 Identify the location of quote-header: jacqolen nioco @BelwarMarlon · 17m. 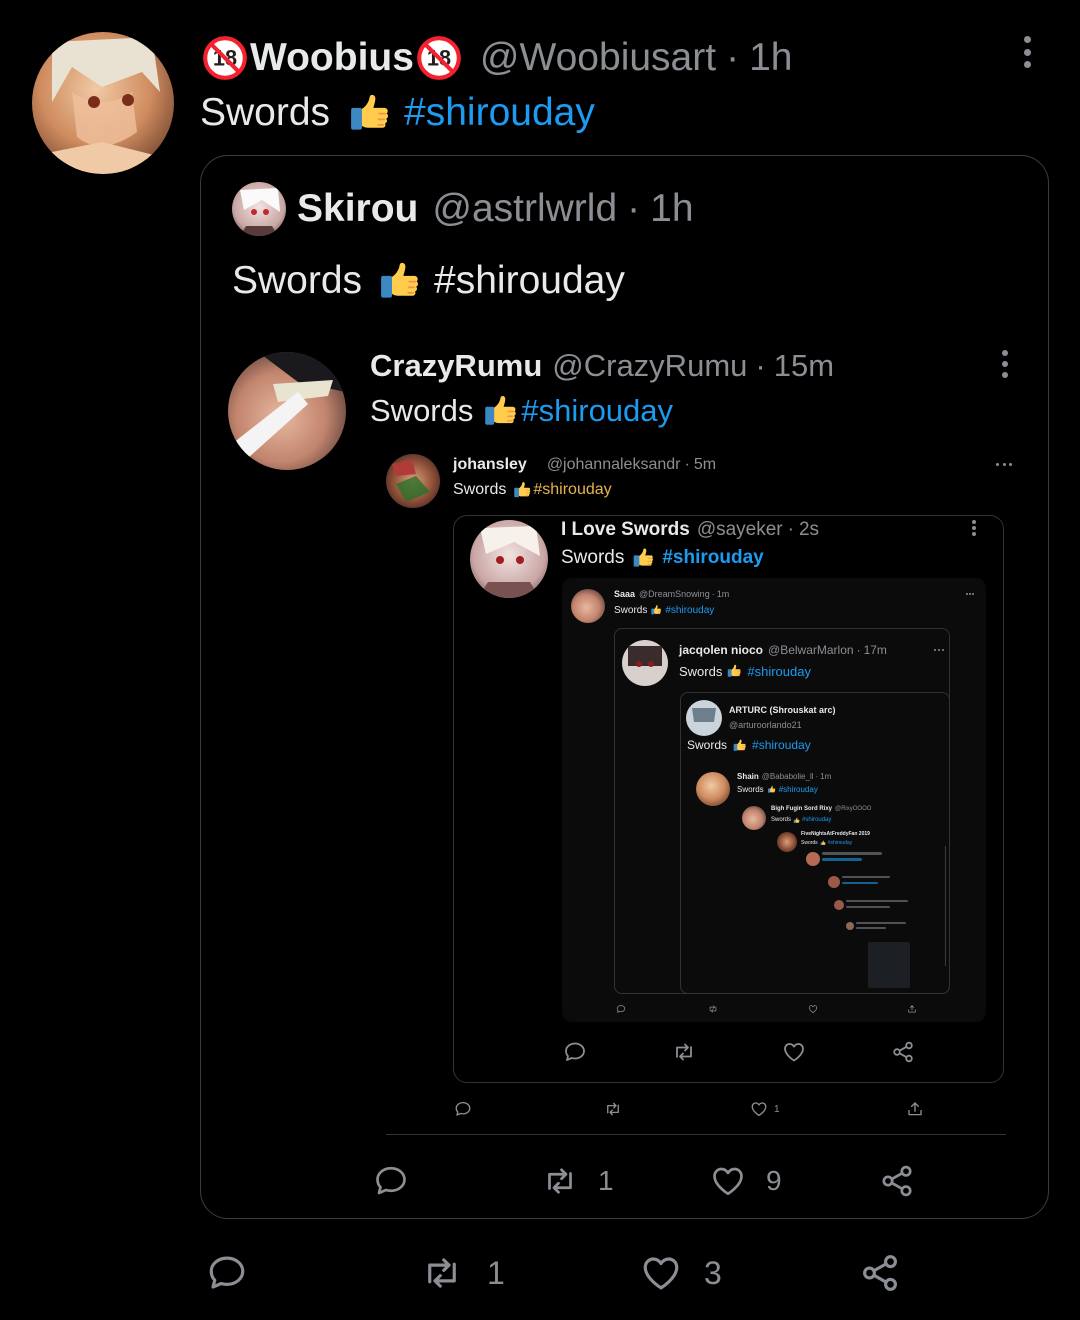
(783, 650).